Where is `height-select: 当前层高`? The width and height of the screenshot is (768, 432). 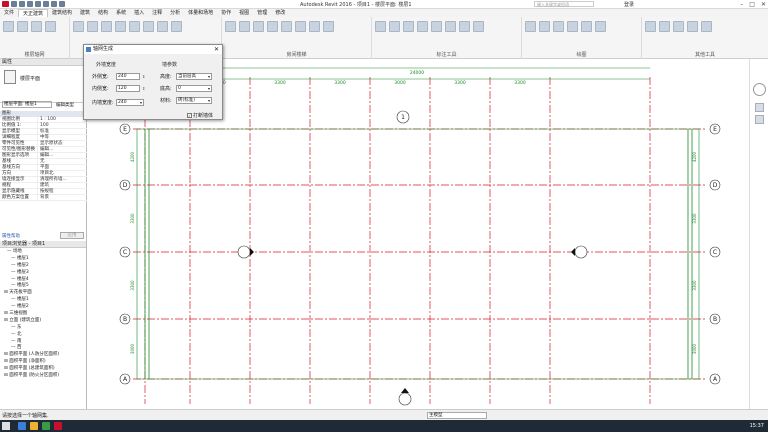 height-select: 当前层高 is located at coordinates (194, 76).